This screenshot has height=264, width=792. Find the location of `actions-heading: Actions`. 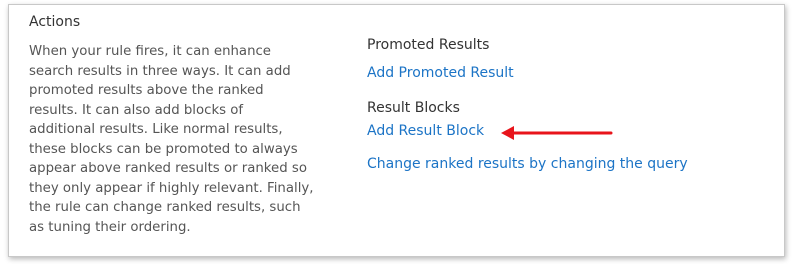

actions-heading: Actions is located at coordinates (55, 22).